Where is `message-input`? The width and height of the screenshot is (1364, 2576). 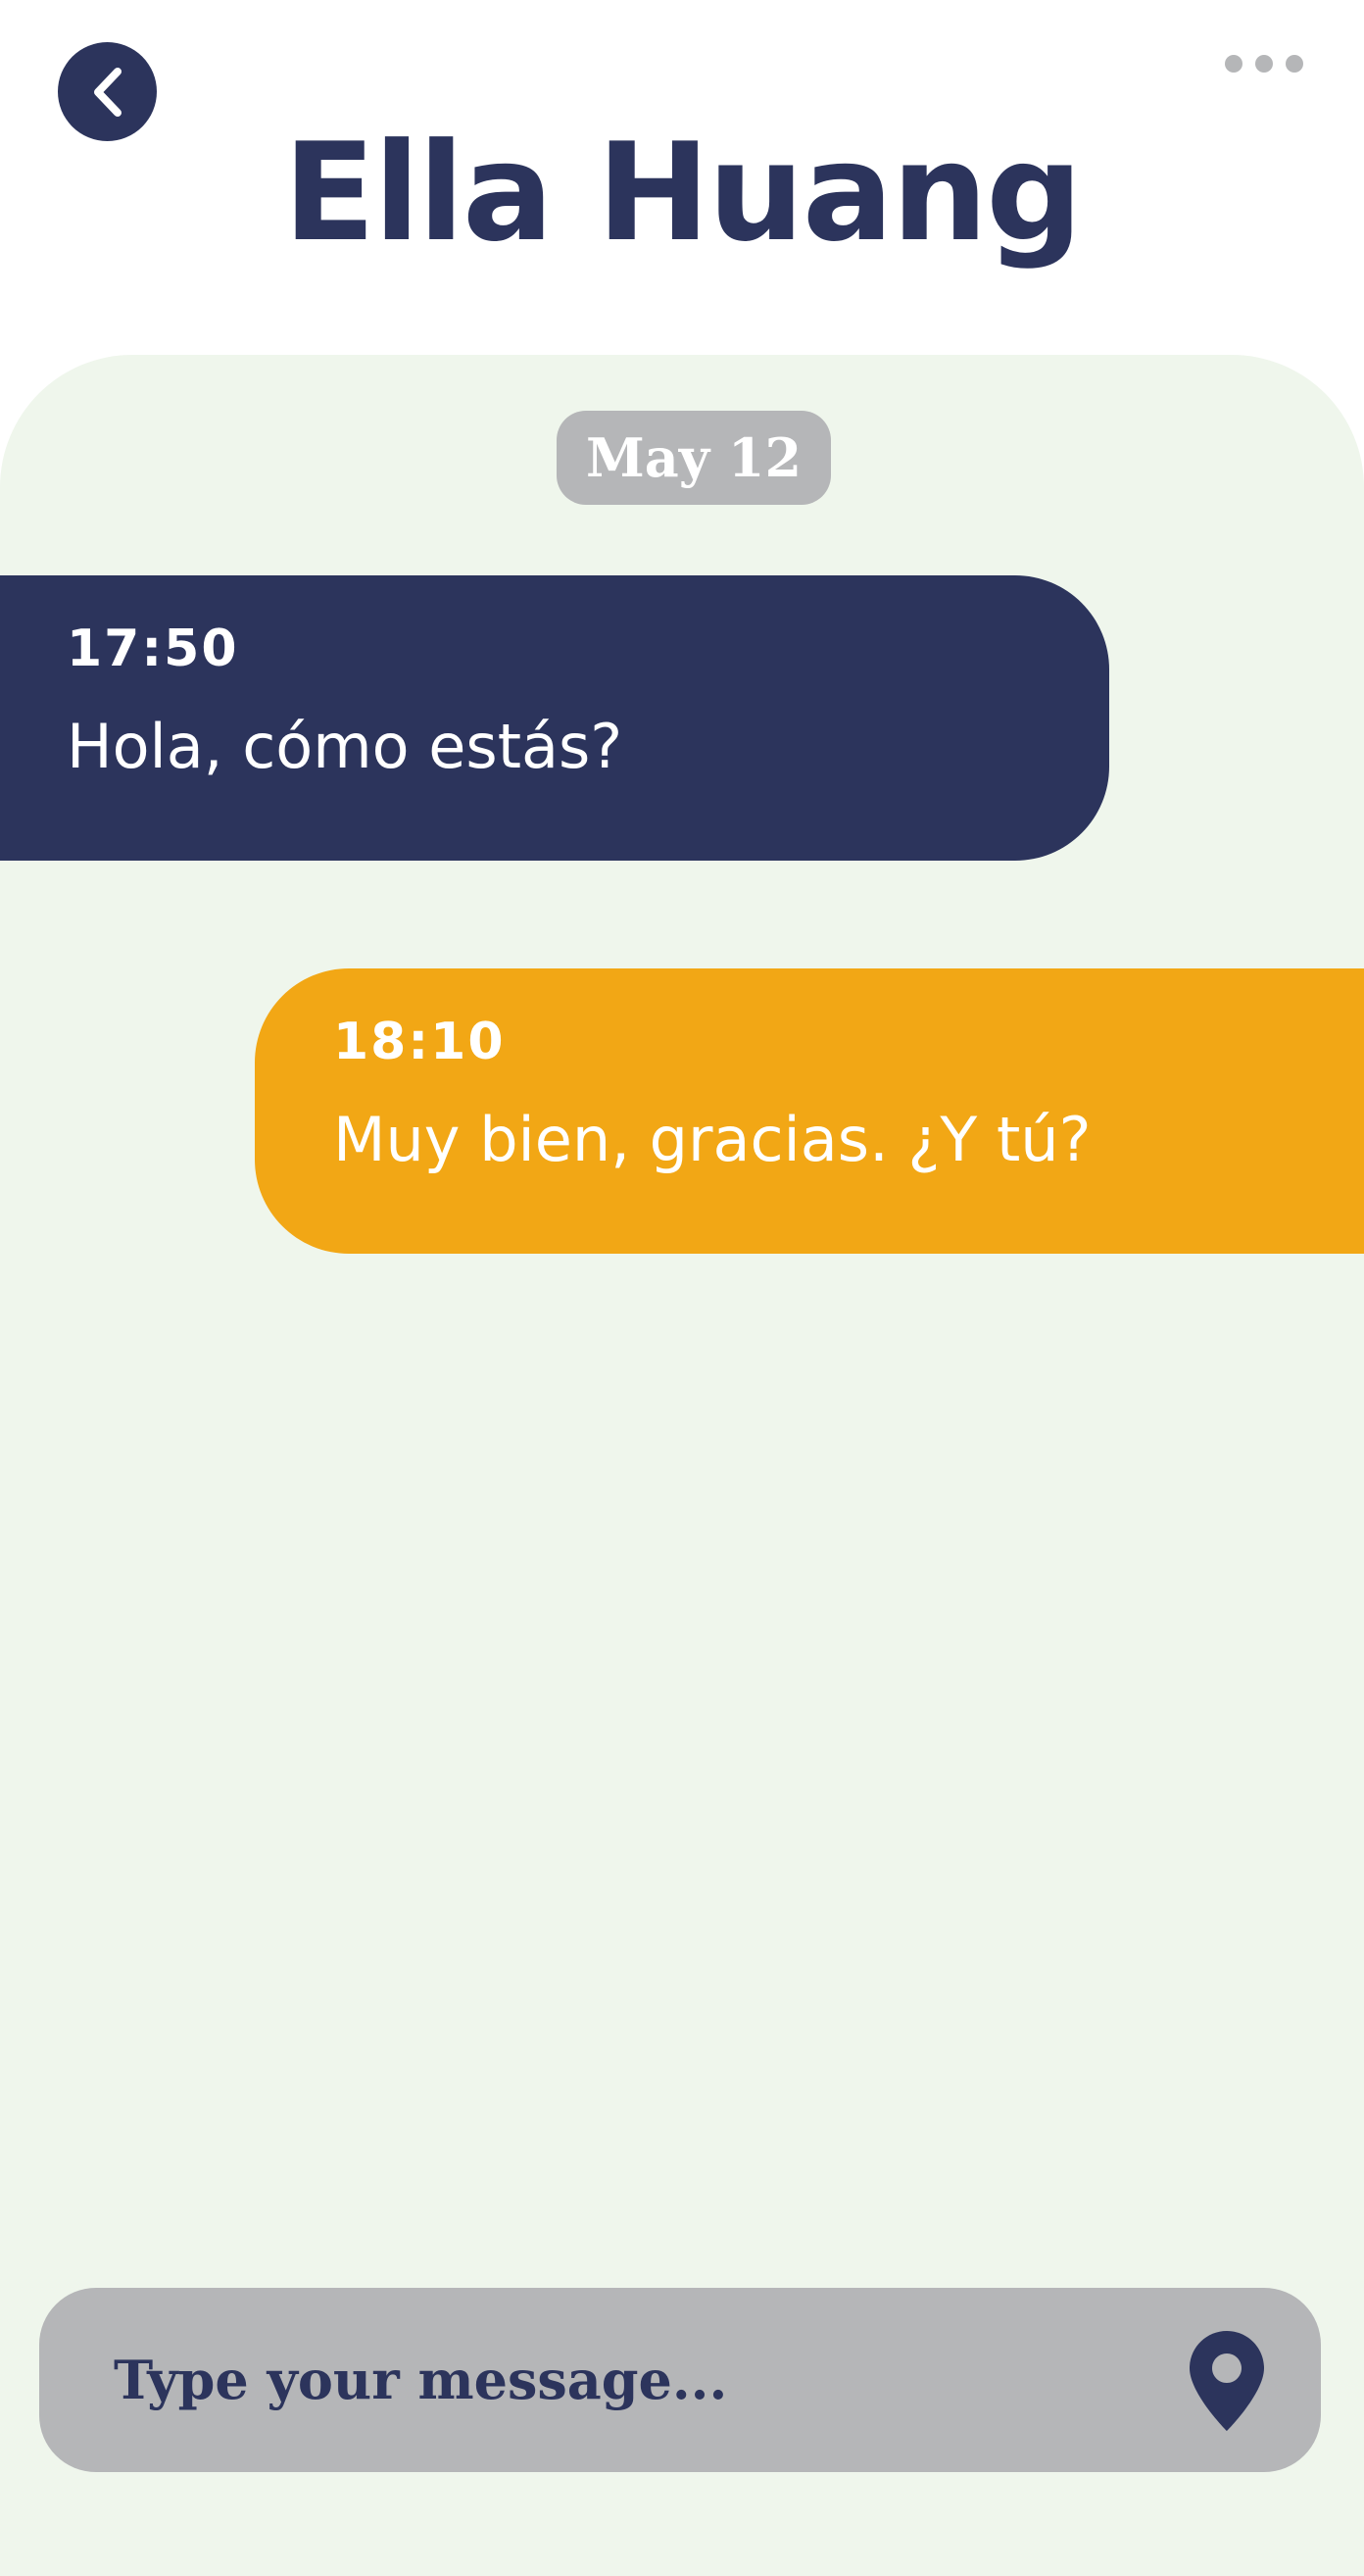
message-input is located at coordinates (614, 2380).